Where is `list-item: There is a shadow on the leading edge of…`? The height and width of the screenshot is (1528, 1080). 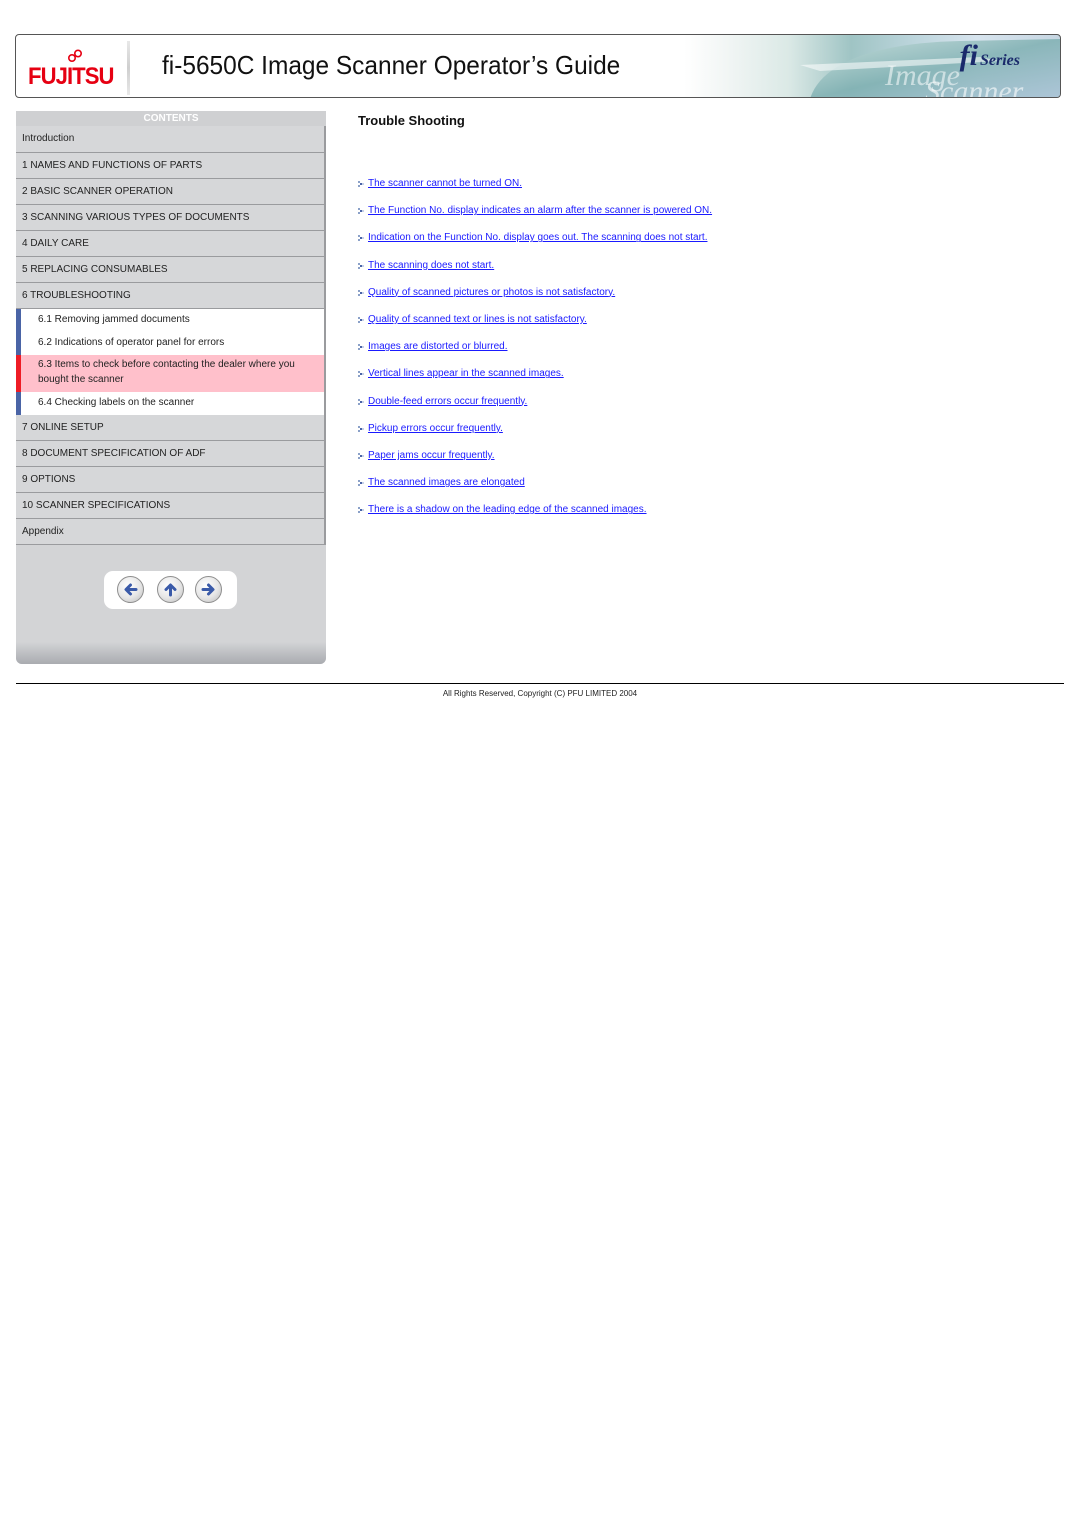 list-item: There is a shadow on the leading edge of… is located at coordinates (535, 514).